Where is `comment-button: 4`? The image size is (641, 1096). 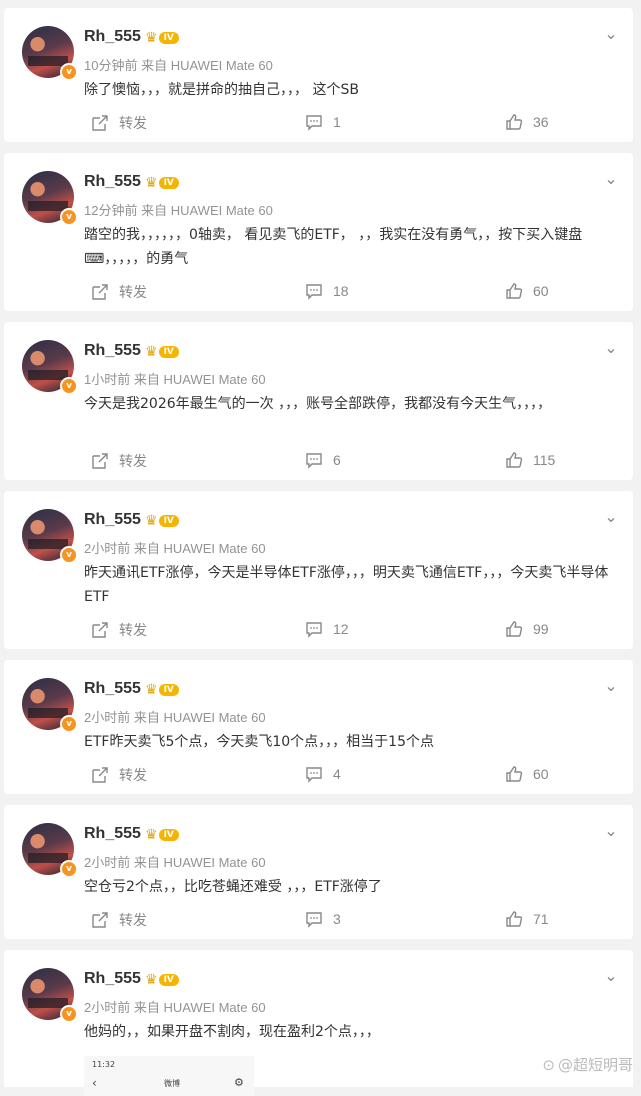 comment-button: 4 is located at coordinates (323, 774).